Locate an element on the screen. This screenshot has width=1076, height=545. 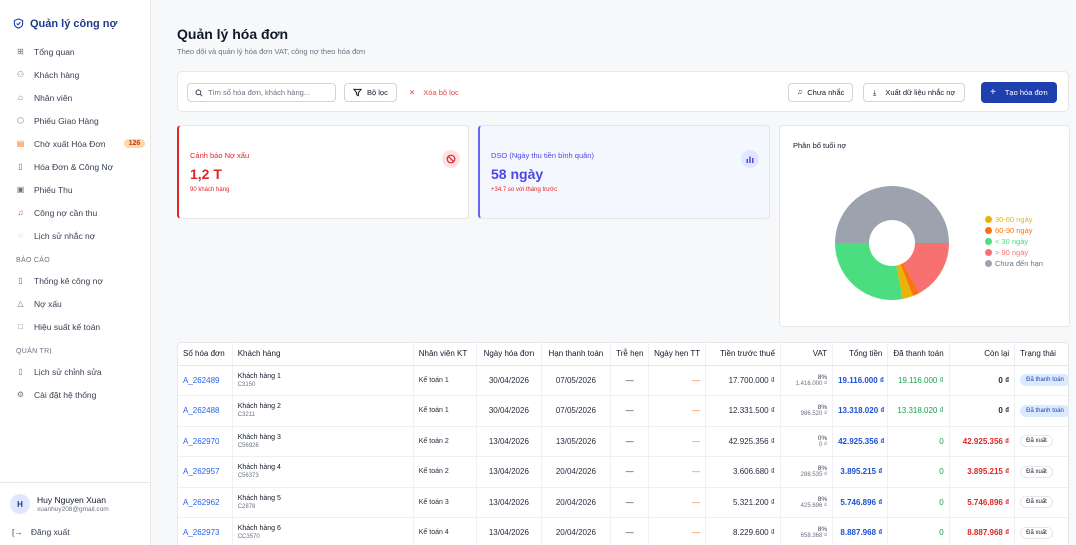
logout-icon: [→ is located at coordinates (17, 532).